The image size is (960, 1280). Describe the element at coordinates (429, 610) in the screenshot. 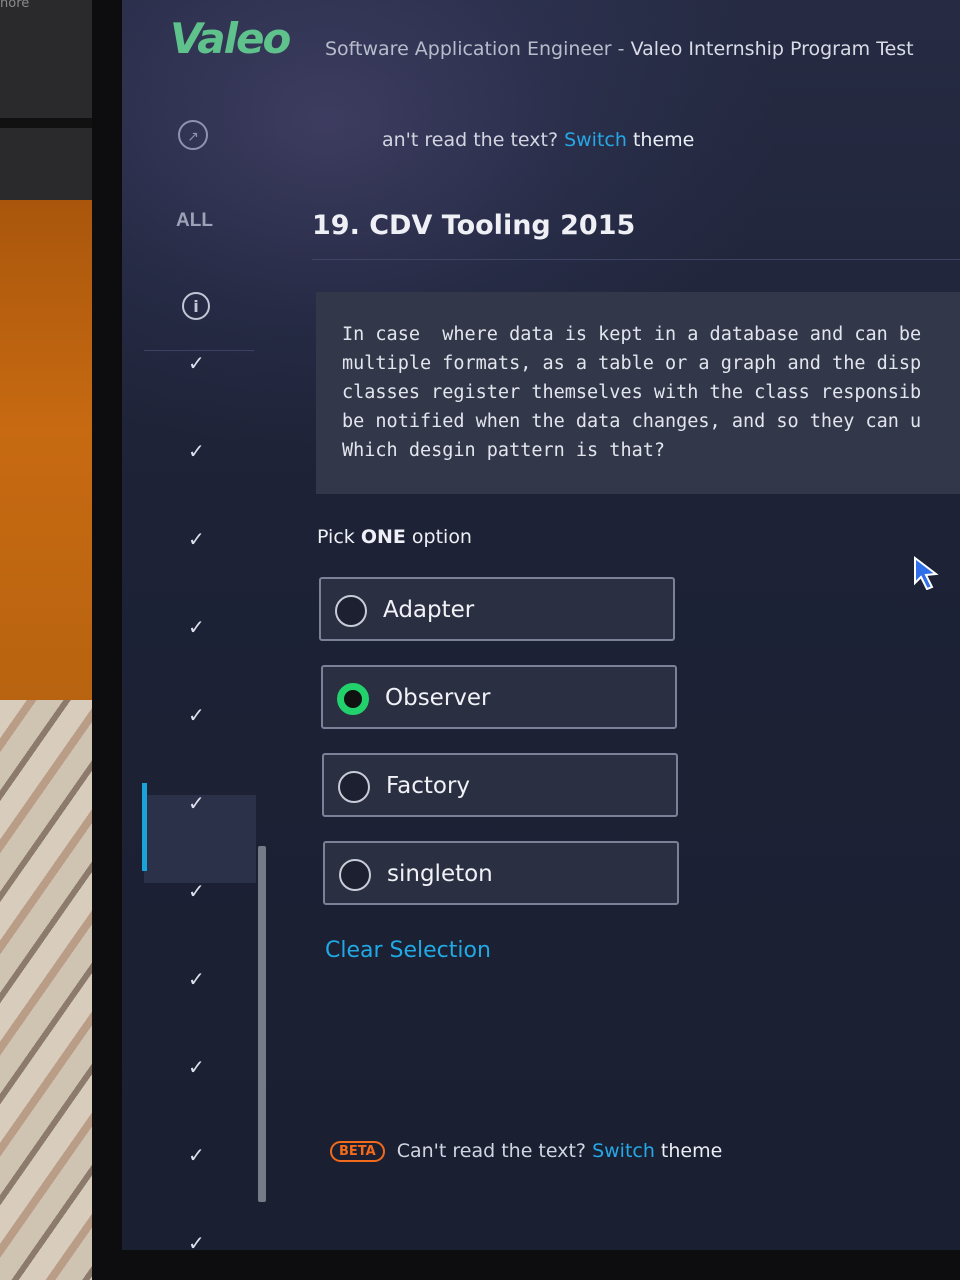

I see `option-label: Adapter` at that location.